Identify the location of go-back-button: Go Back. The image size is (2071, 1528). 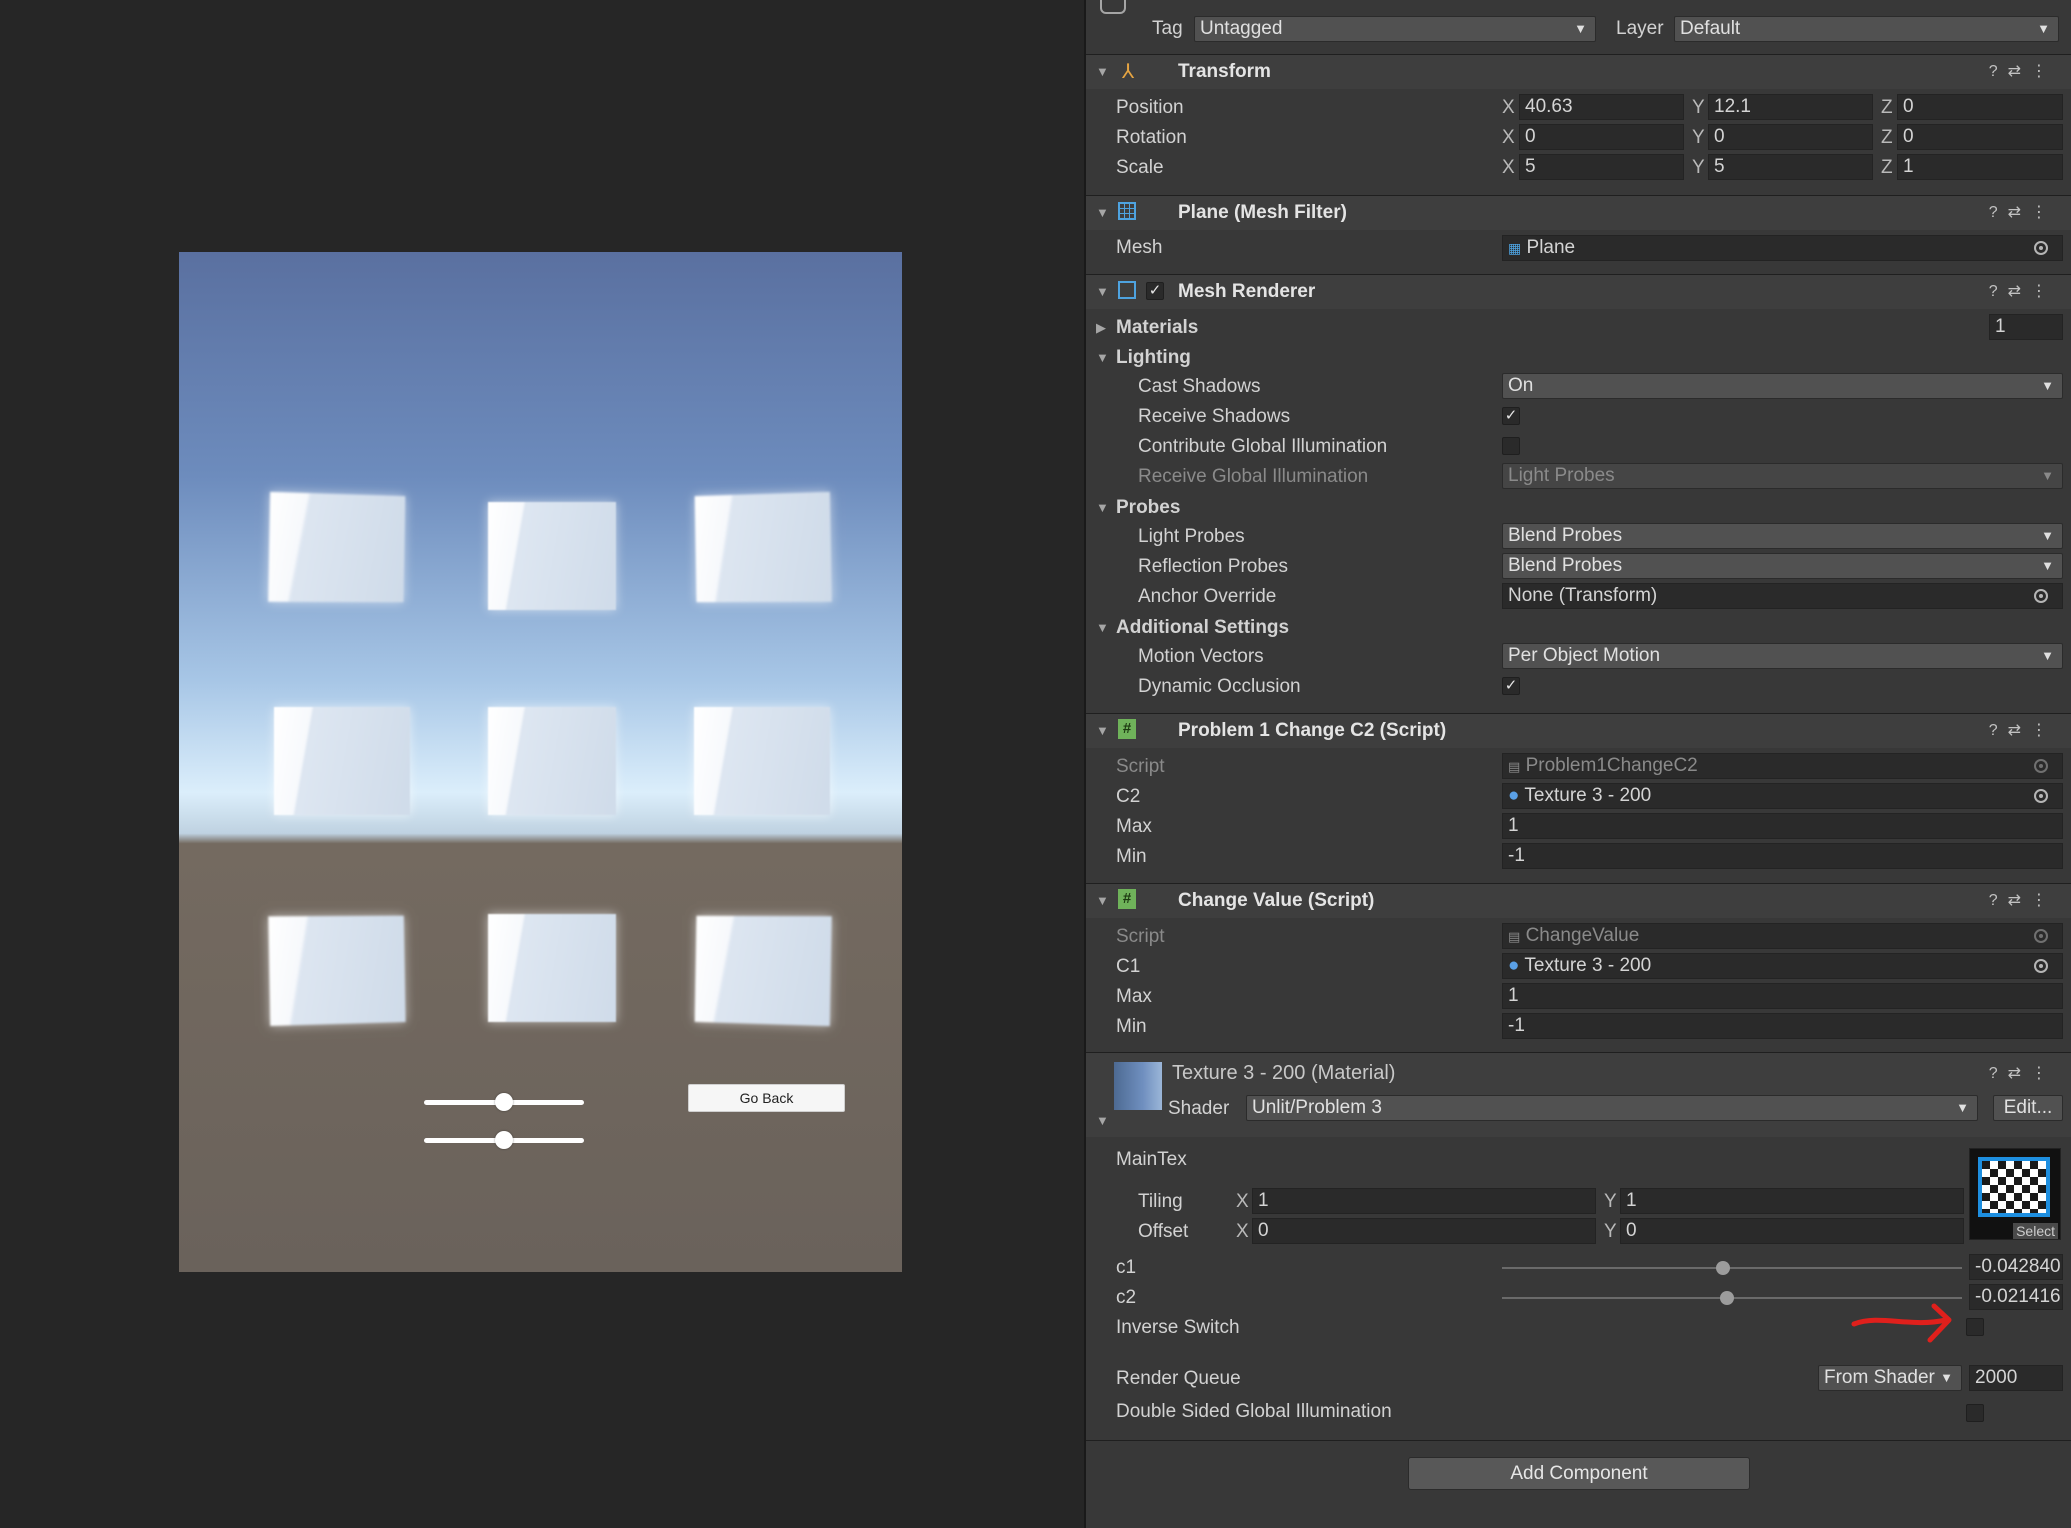
(766, 1098).